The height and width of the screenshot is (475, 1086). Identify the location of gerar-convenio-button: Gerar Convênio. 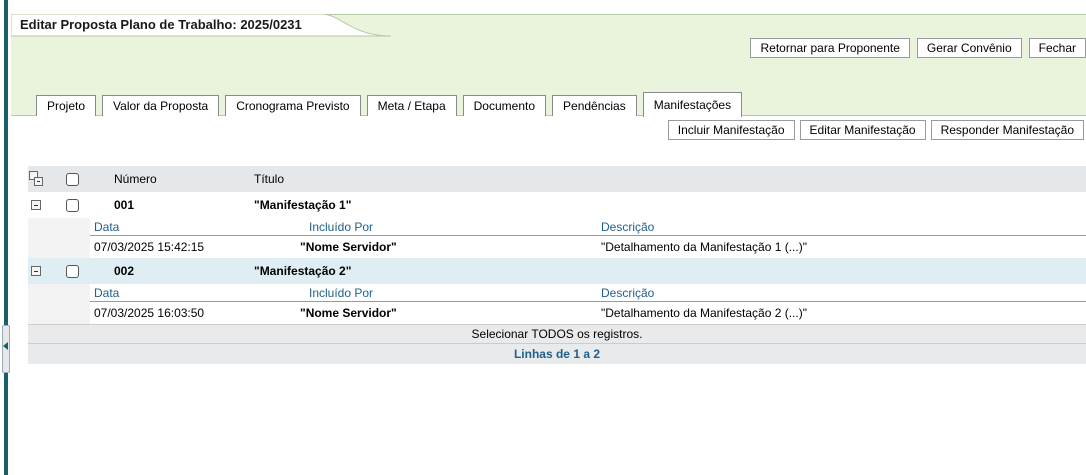
(969, 48).